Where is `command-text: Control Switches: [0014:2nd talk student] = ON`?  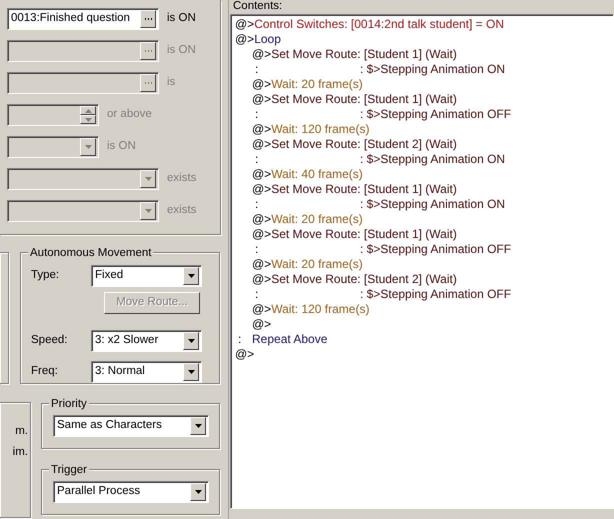 command-text: Control Switches: [0014:2nd talk student] = ON is located at coordinates (379, 24).